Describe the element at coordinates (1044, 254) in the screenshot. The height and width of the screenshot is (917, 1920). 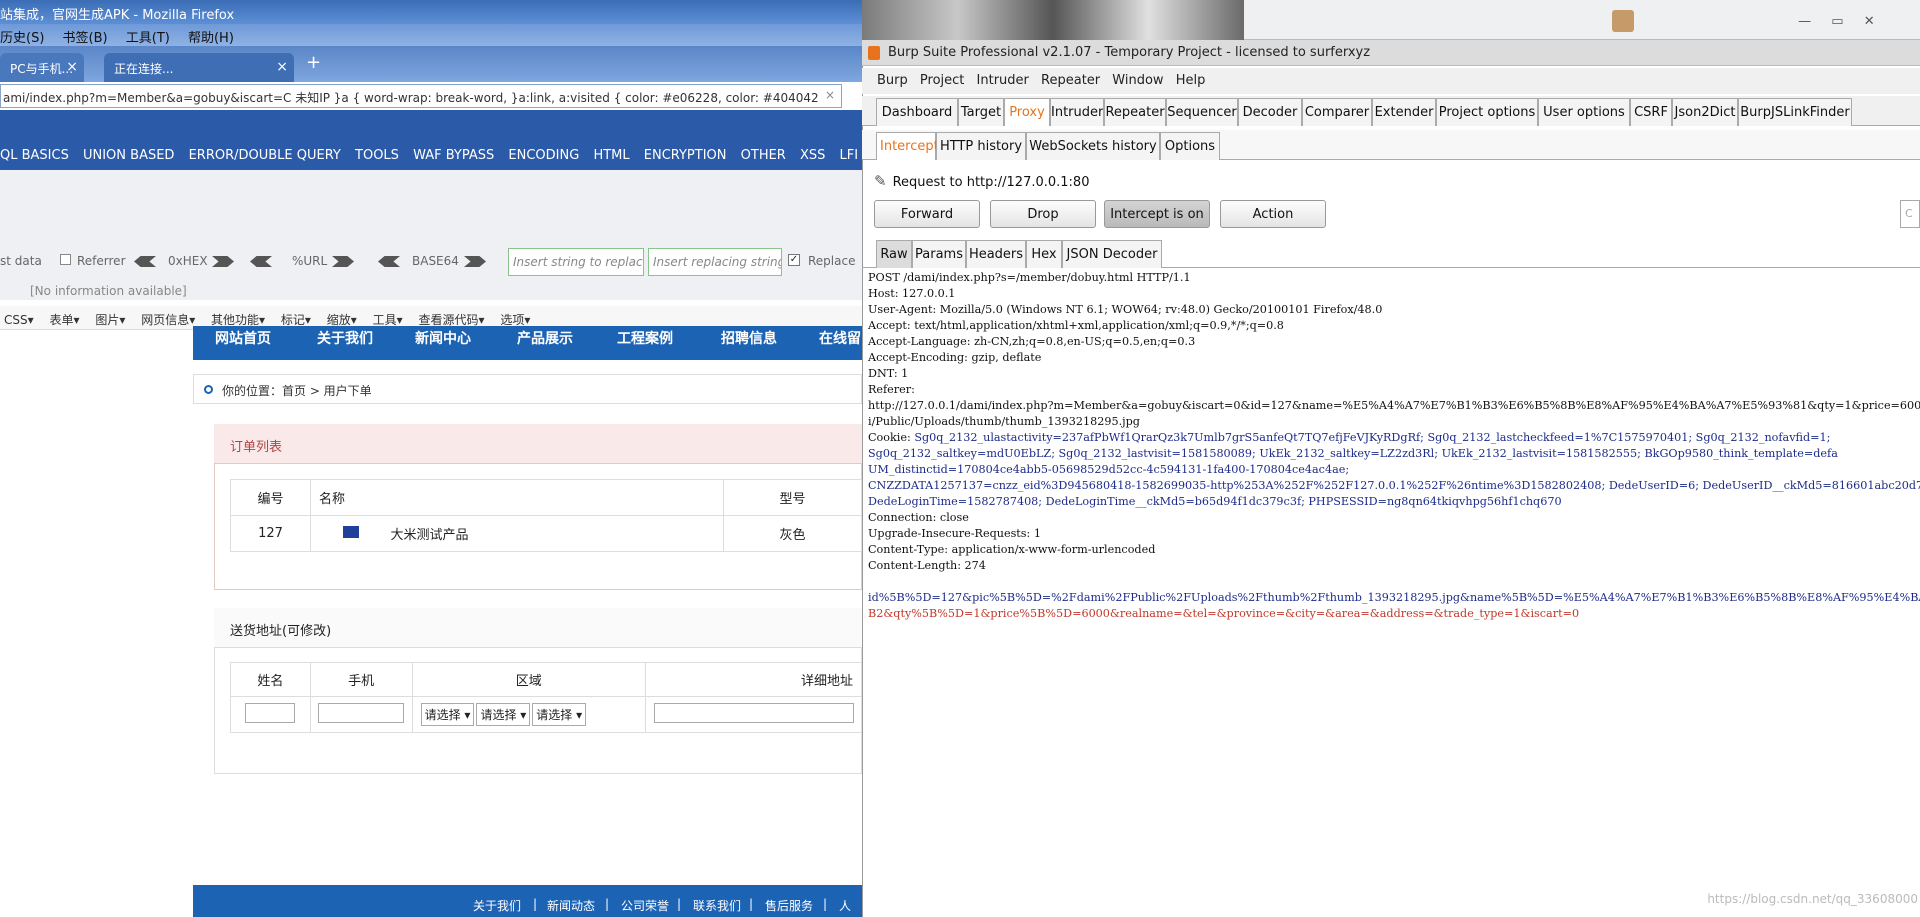
I see `view-tab-hex: Hex` at that location.